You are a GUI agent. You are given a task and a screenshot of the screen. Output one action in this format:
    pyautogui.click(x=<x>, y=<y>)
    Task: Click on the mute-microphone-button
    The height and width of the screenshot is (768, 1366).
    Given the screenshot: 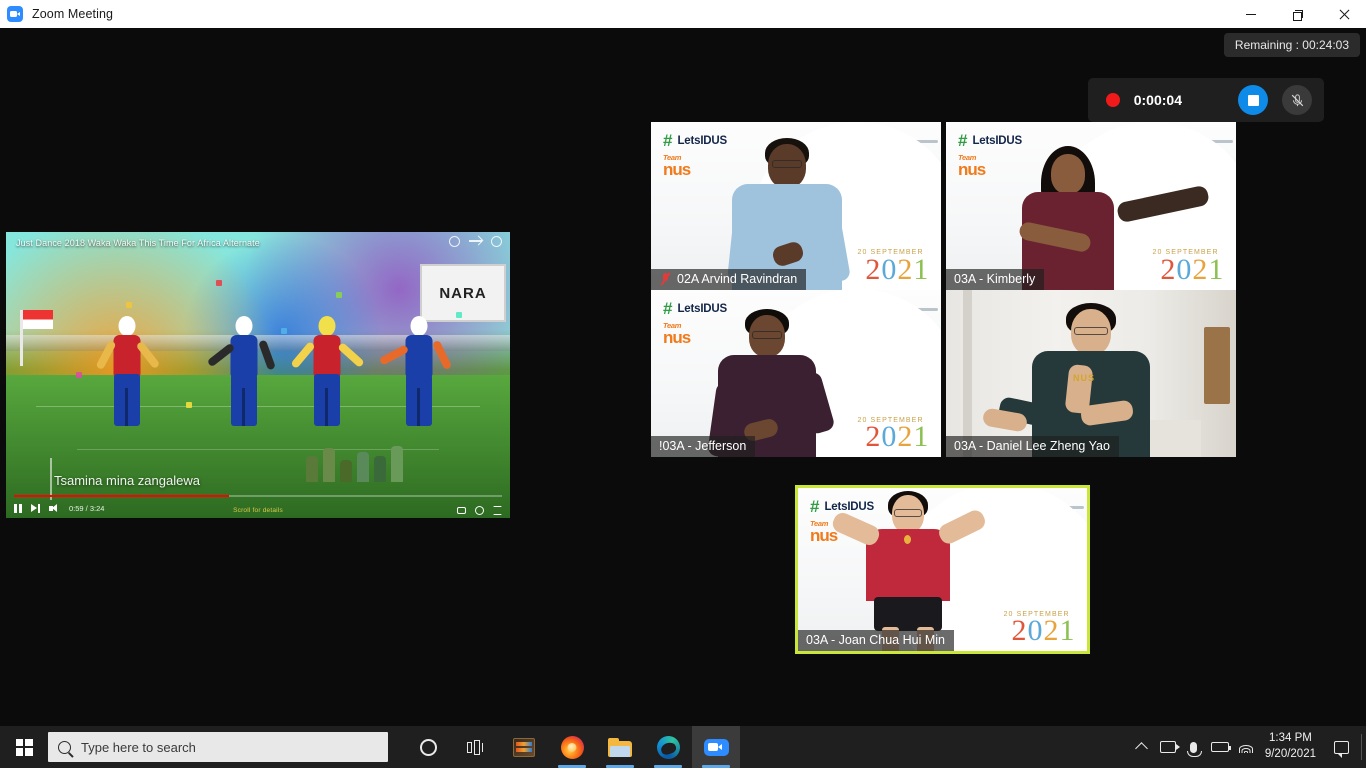 What is the action you would take?
    pyautogui.click(x=1297, y=100)
    